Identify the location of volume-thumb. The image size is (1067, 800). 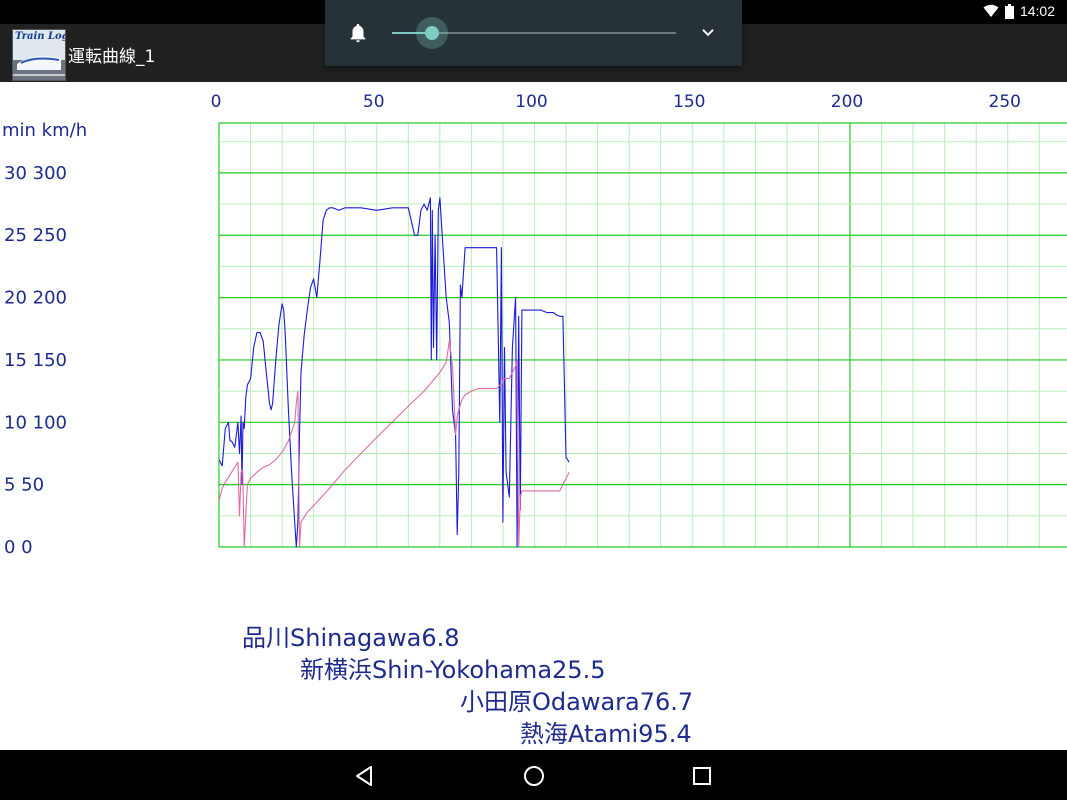
(431, 33).